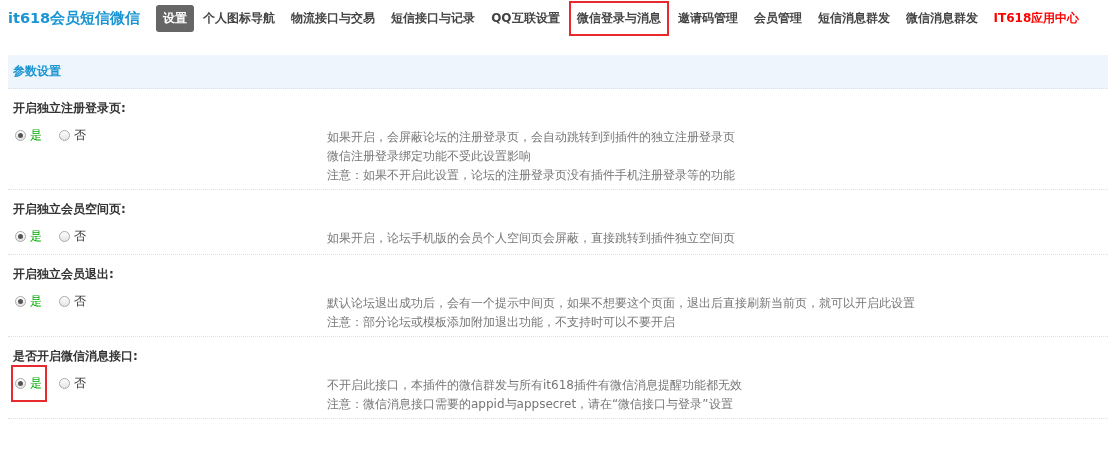 The height and width of the screenshot is (451, 1108). I want to click on help-text: 默认论坛退出成功后，会有一个提示中间页，如果不想要这个页面，退出后直接刷新当前页，就可以开启此设置, so click(621, 303).